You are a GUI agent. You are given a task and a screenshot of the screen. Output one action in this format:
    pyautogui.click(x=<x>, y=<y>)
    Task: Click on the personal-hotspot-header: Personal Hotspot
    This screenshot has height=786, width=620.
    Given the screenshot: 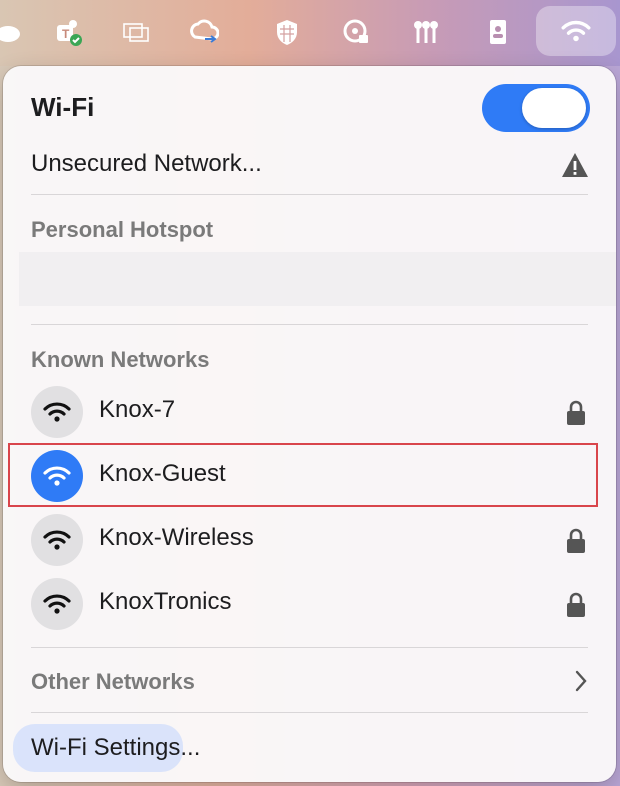 What is the action you would take?
    pyautogui.click(x=122, y=229)
    